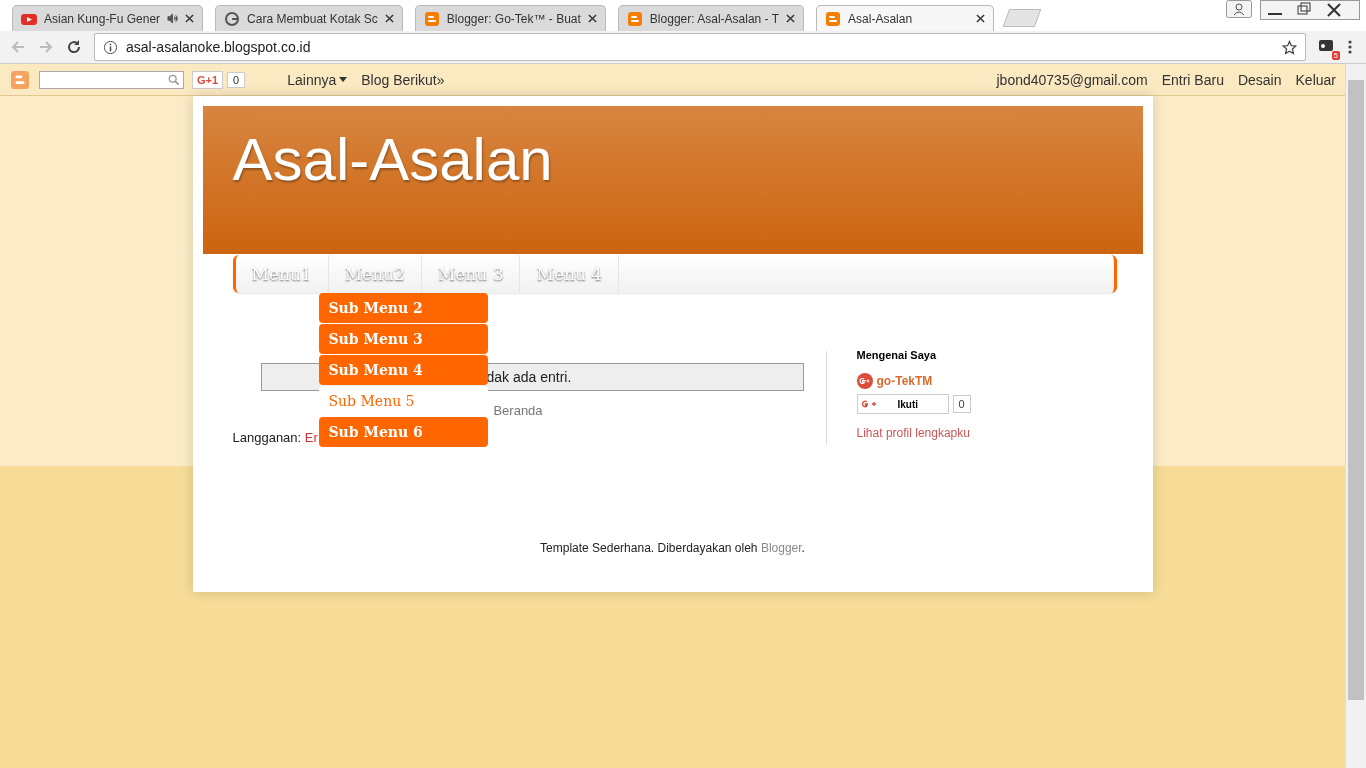  What do you see at coordinates (902, 404) in the screenshot?
I see `follow-button: Ikuti` at bounding box center [902, 404].